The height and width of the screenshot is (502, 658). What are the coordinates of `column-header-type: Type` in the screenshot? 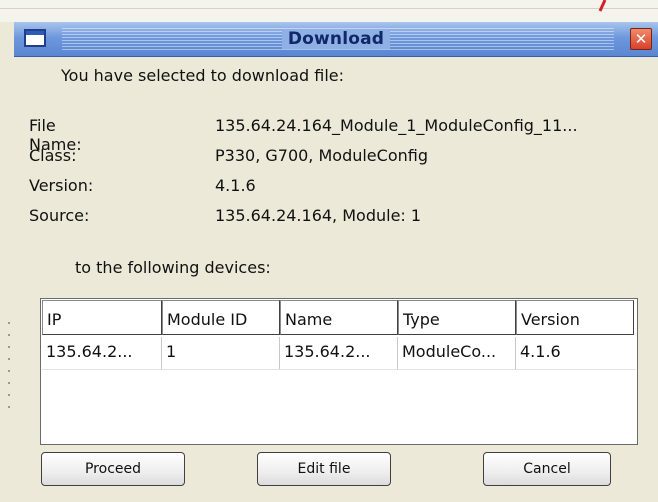 It's located at (457, 317).